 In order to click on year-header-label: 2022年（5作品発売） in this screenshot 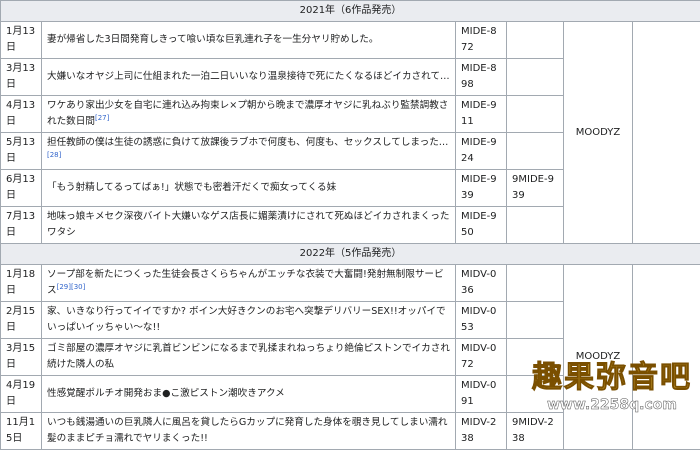, I will do `click(350, 254)`.